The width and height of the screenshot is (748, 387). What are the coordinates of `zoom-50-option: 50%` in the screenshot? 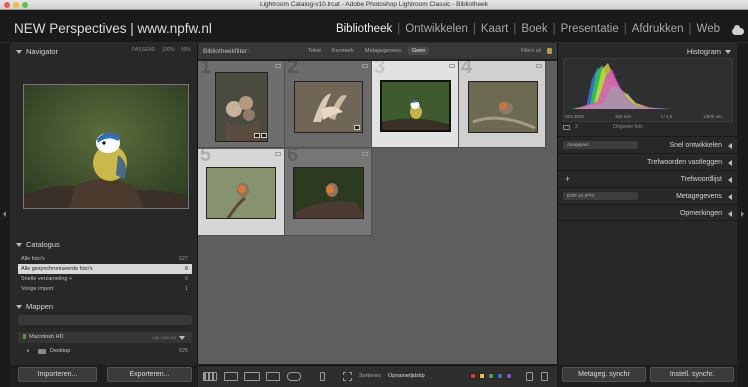 It's located at (186, 50).